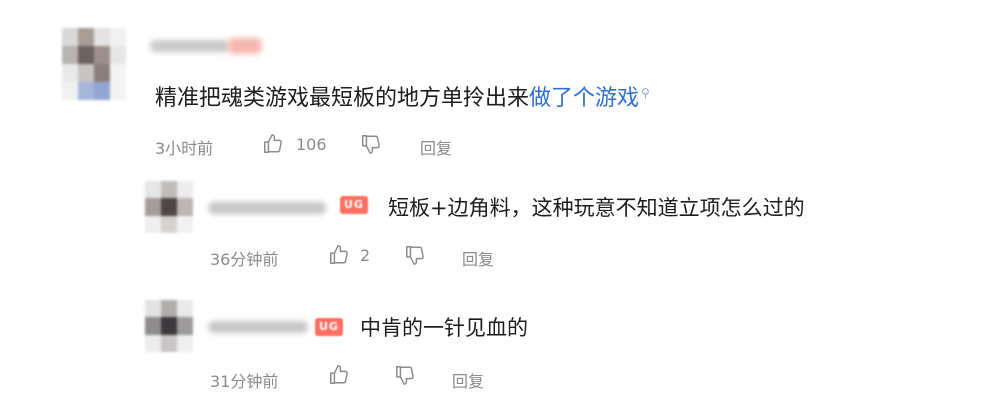  What do you see at coordinates (596, 208) in the screenshot?
I see `comment-text: 短板+边角料，这种玩意不知道立项怎么过的` at bounding box center [596, 208].